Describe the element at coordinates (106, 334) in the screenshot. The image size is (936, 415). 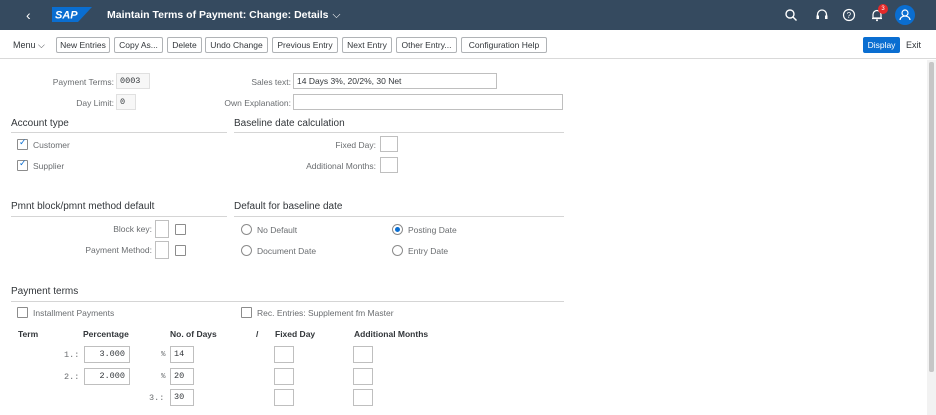
I see `col-percentage: Percentage` at that location.